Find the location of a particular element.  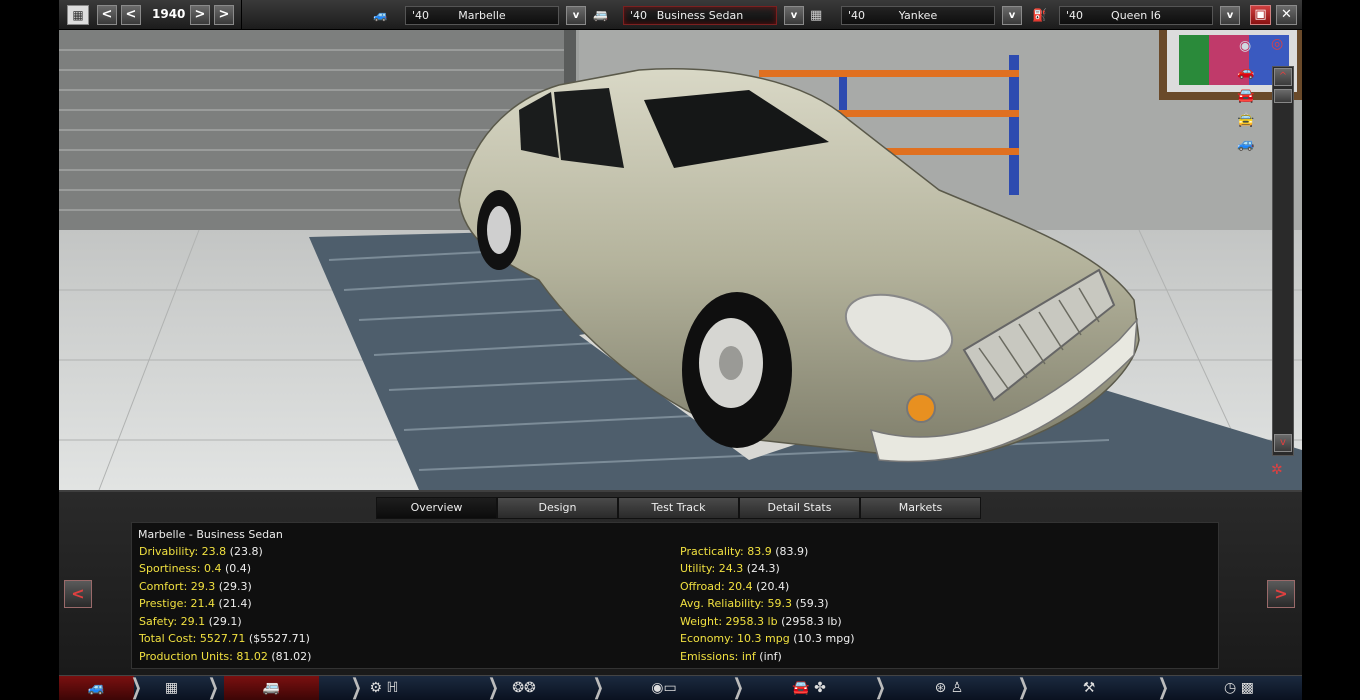

engine-icon: ⛽ is located at coordinates (1039, 15).